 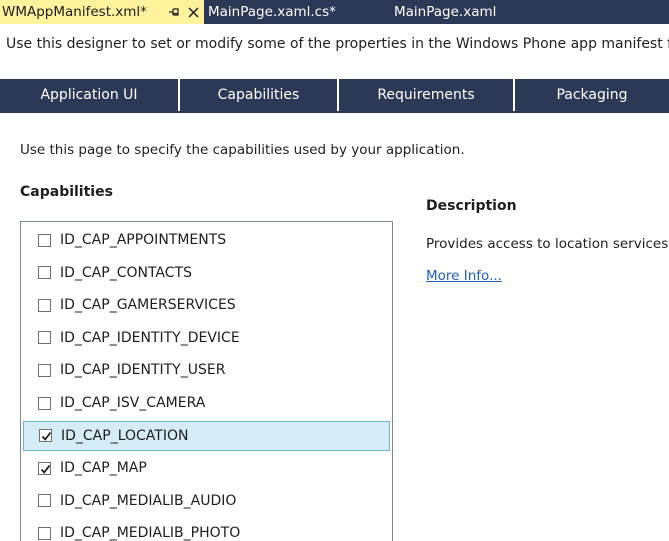 I want to click on doc-tab-label: WMAppManifest.xml*, so click(x=74, y=12).